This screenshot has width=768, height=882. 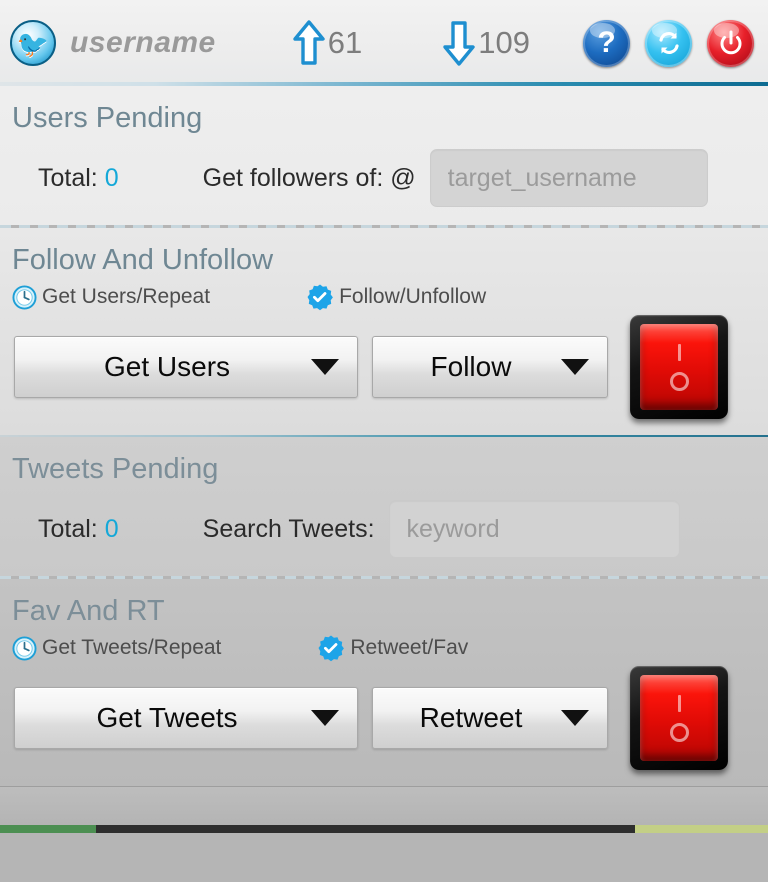 I want to click on search-tweets-input: keyword, so click(x=534, y=529).